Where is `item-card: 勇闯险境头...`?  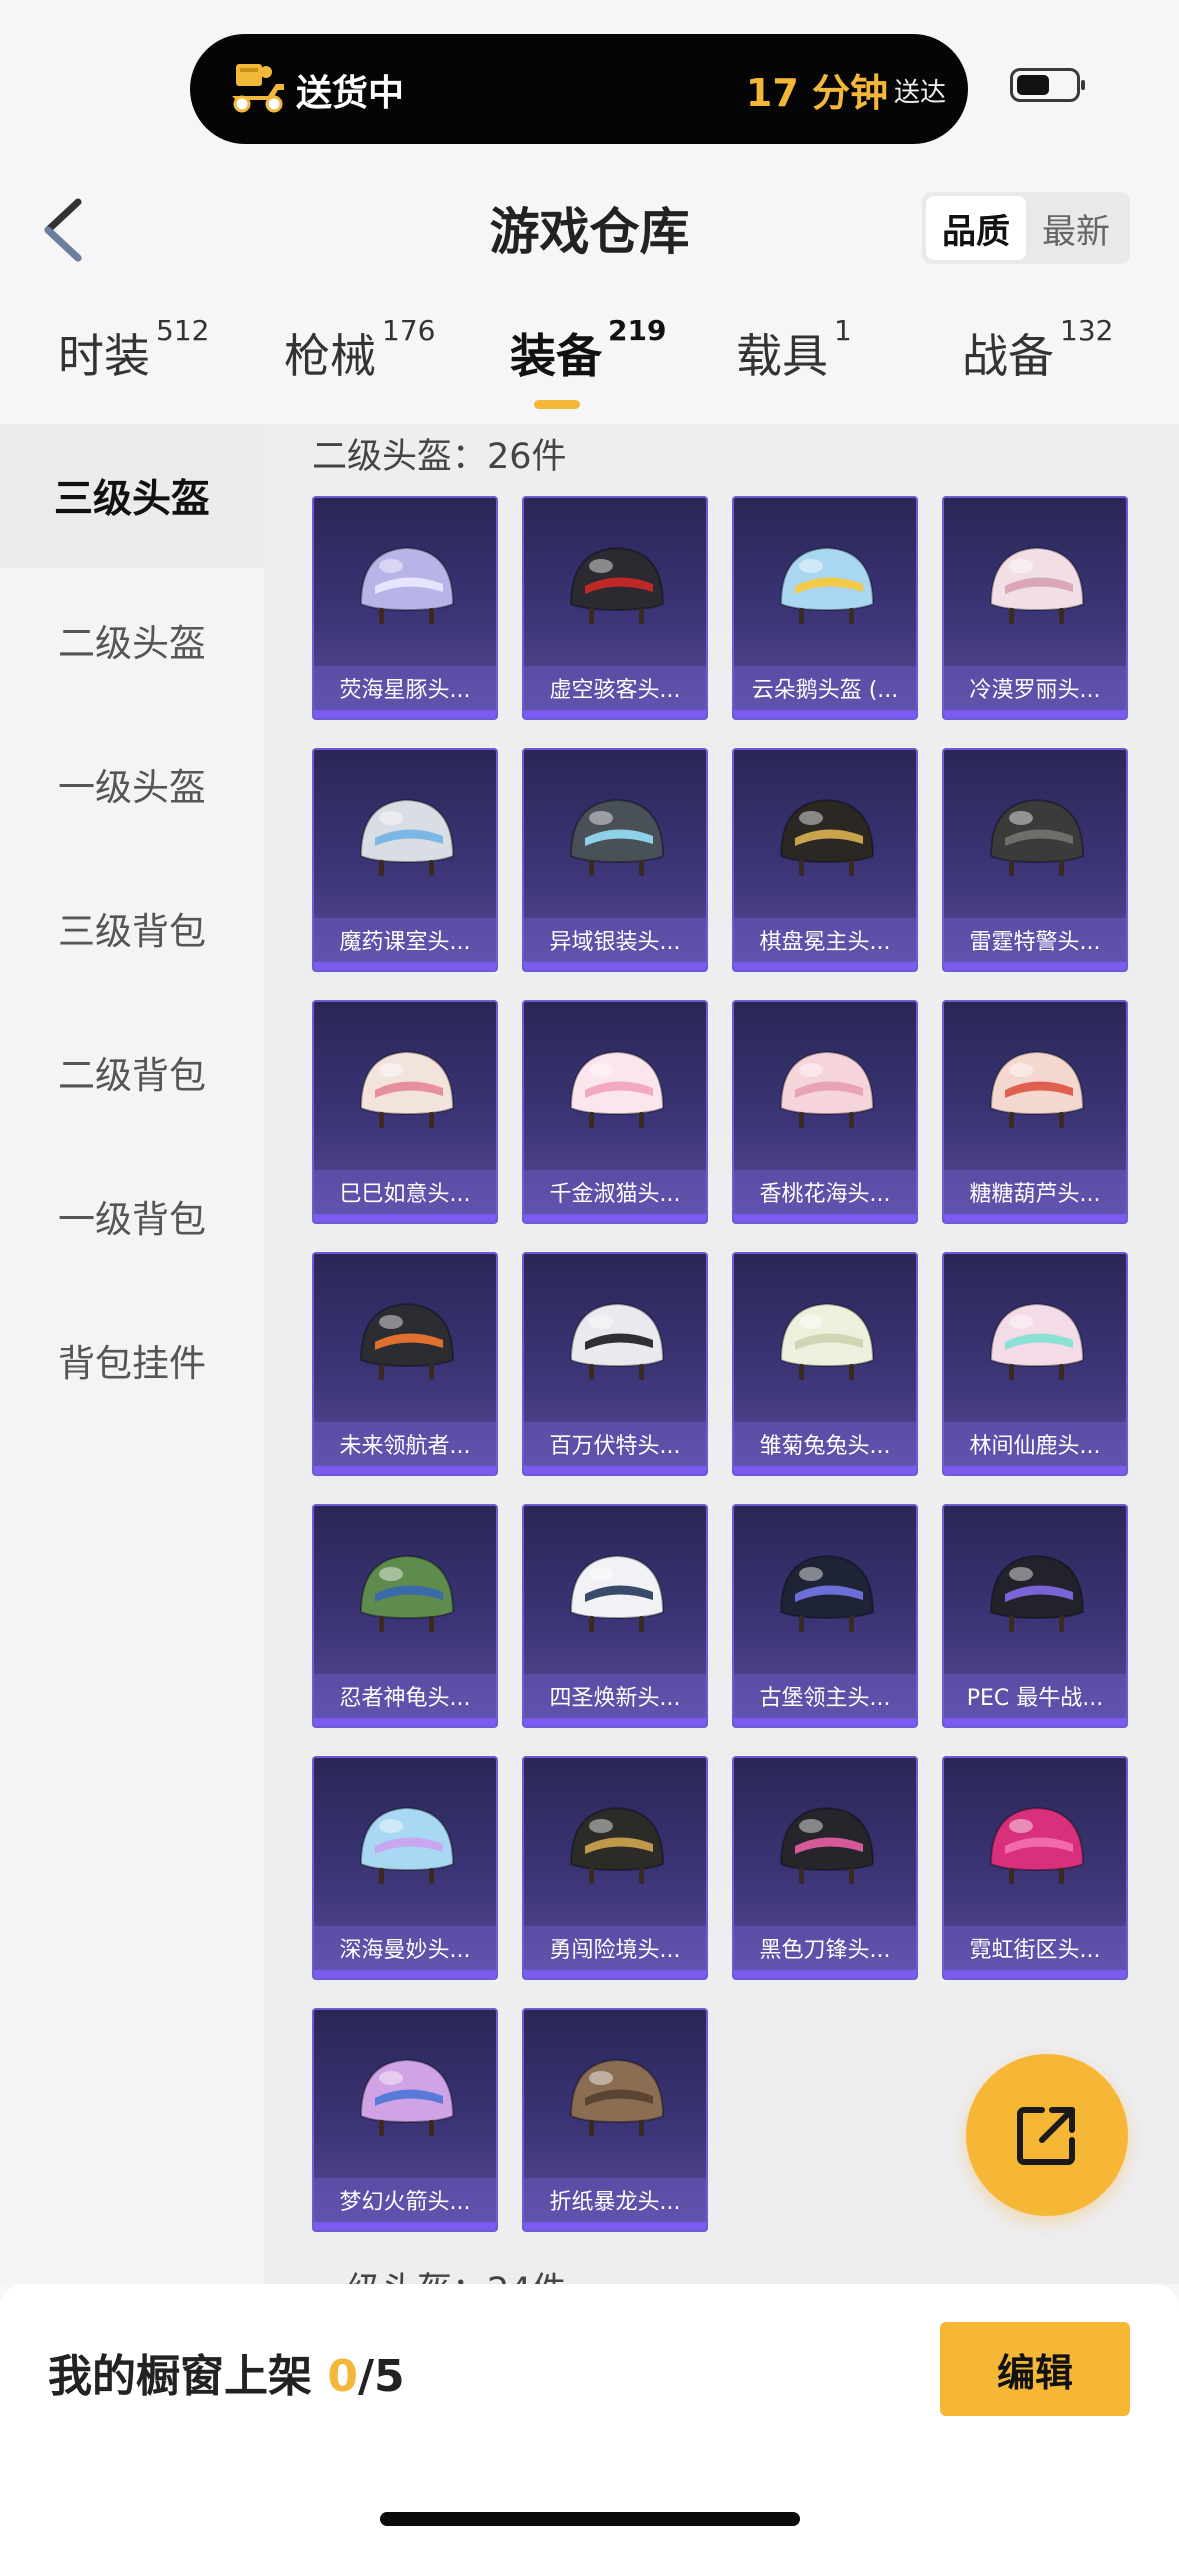 item-card: 勇闯险境头... is located at coordinates (615, 1868).